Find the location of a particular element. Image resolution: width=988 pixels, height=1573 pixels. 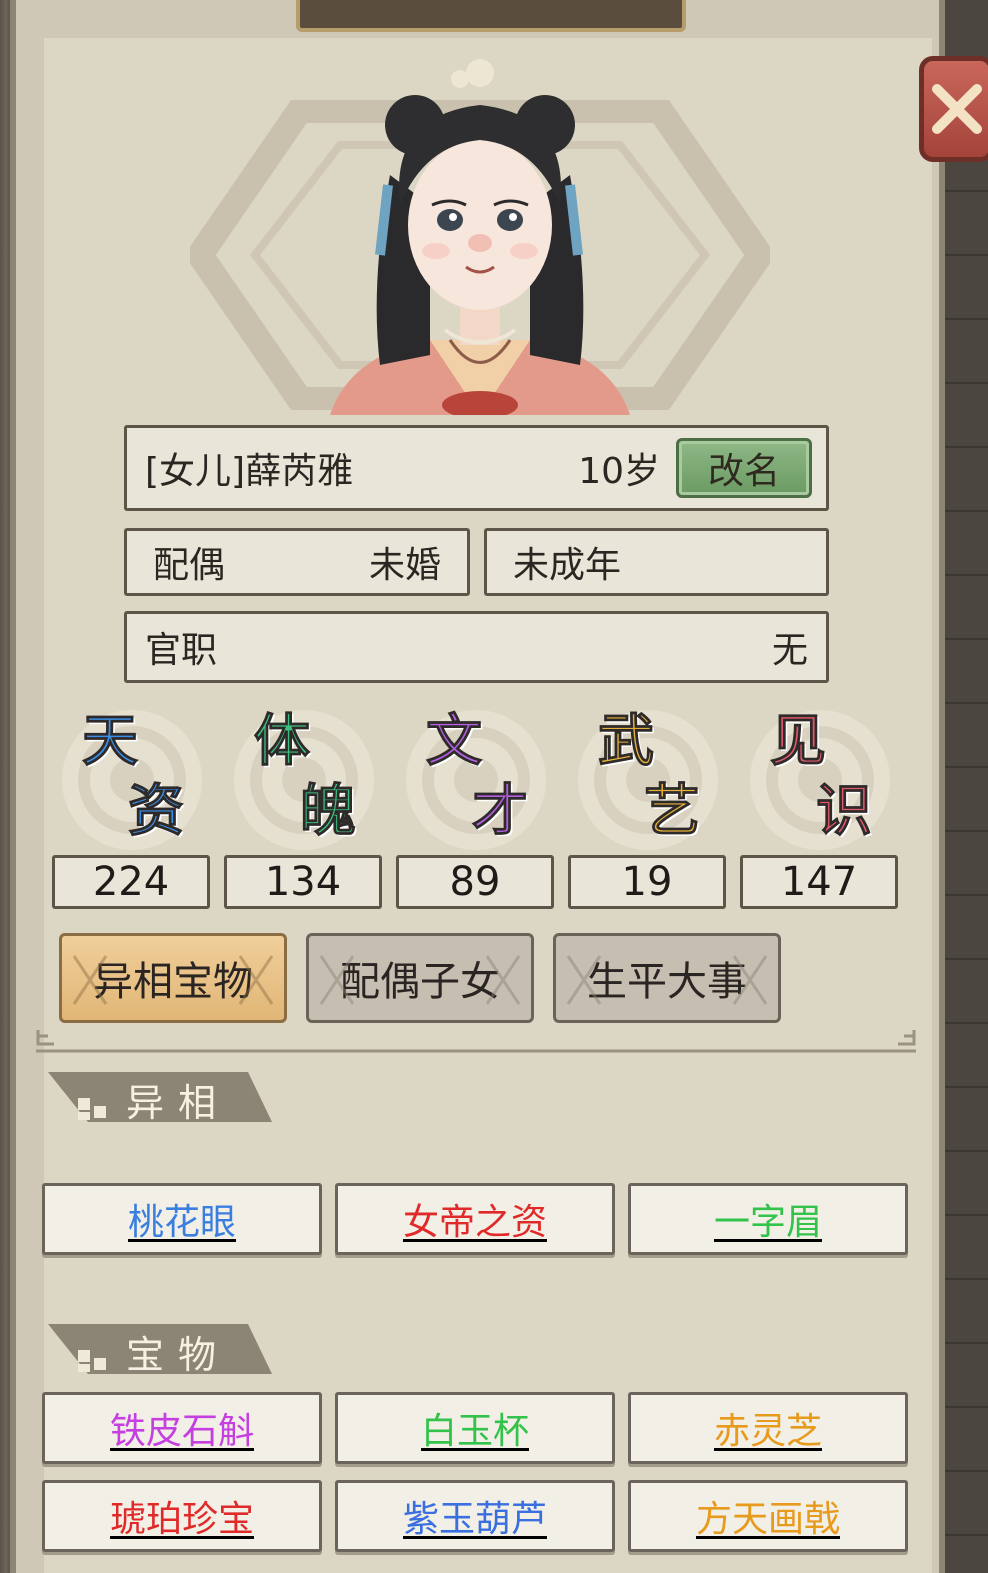

close-button is located at coordinates (953, 109).